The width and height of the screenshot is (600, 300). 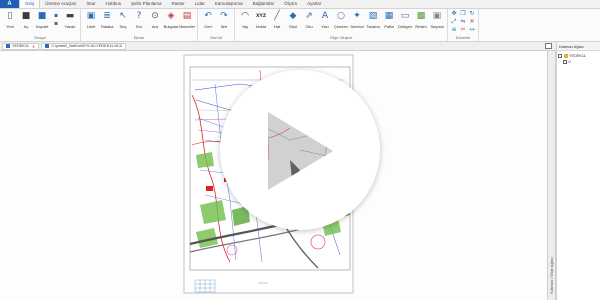 I want to click on ribbon-group-label: Geri Al, so click(x=215, y=37).